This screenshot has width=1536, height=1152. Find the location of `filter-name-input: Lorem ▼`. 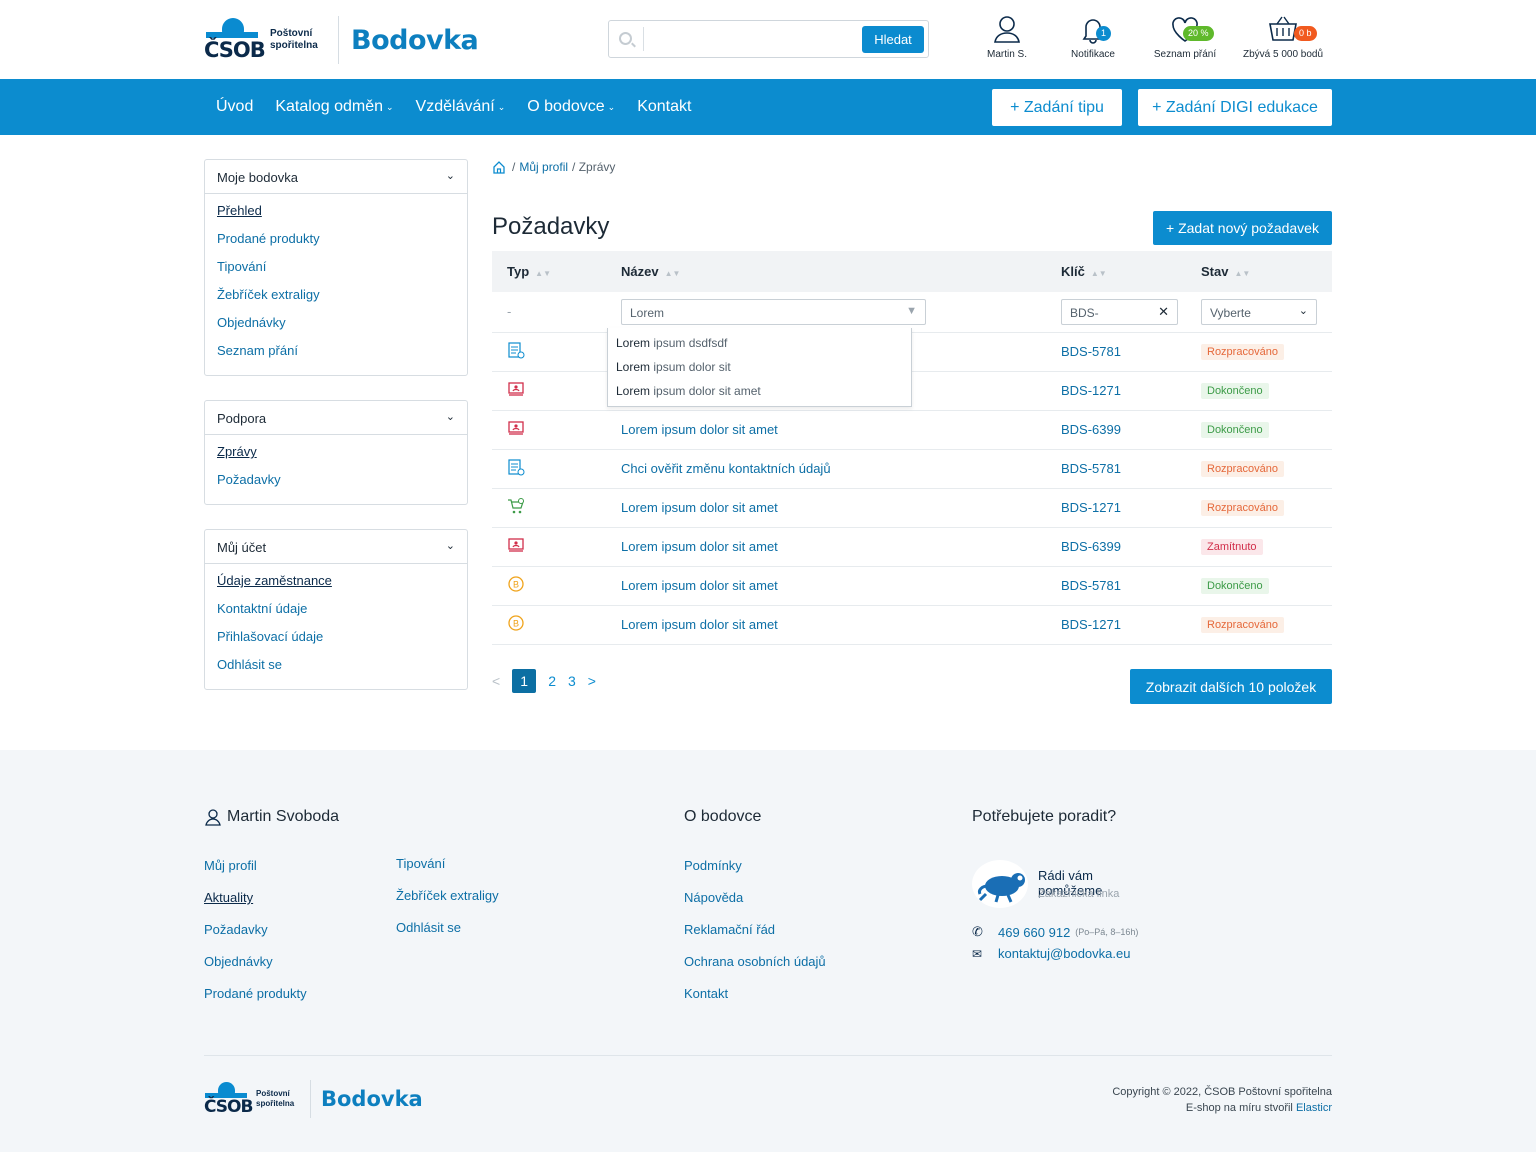

filter-name-input: Lorem ▼ is located at coordinates (773, 311).